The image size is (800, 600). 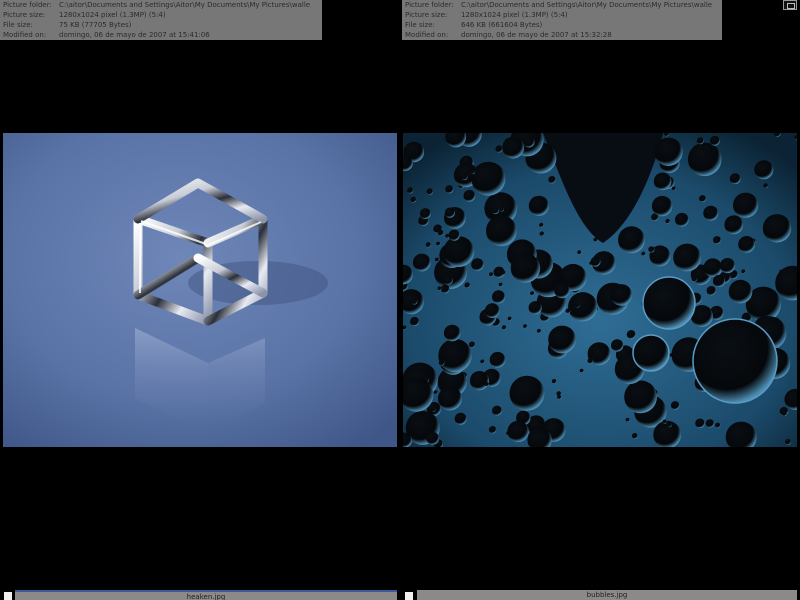 I want to click on select-box-right, so click(x=409, y=596).